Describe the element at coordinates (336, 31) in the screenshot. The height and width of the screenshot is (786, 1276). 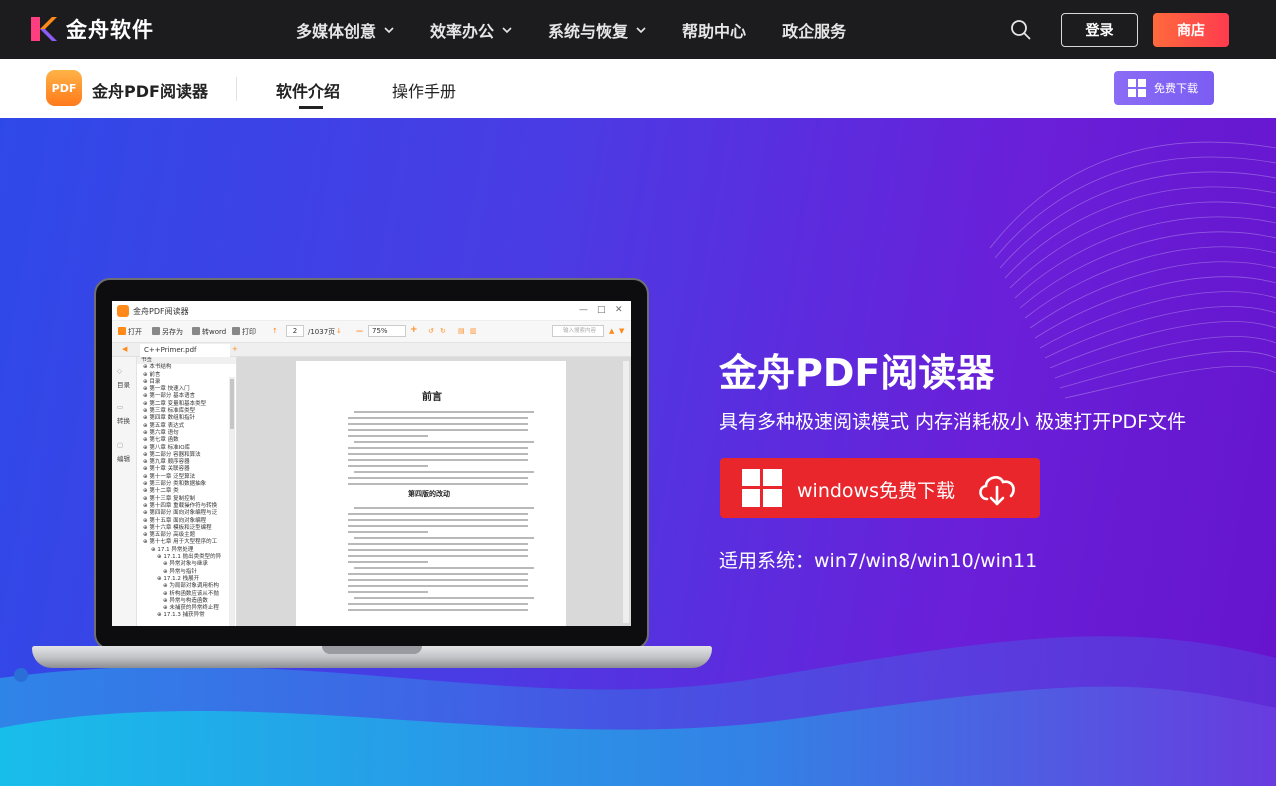
I see `nav-item-label: 多媒体创意` at that location.